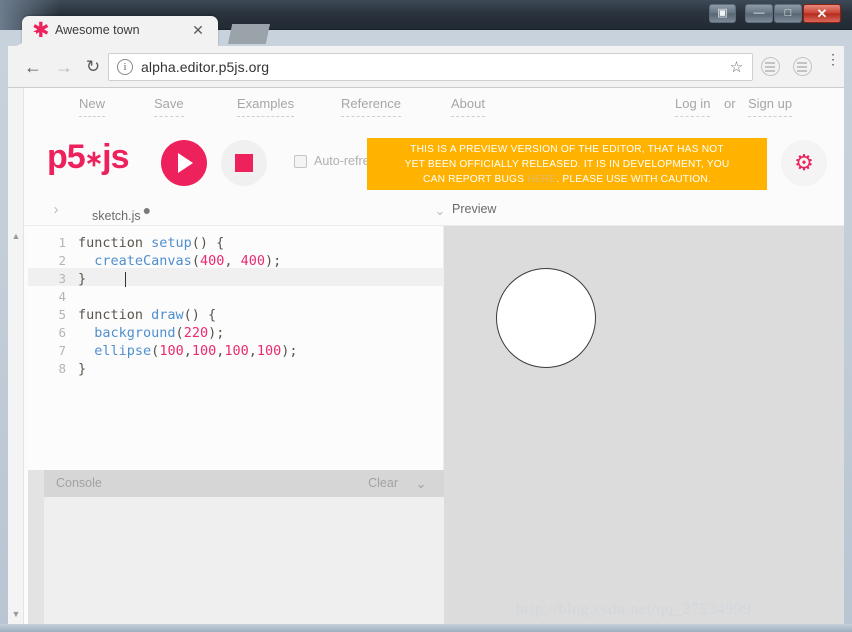 The image size is (852, 632). I want to click on console-label: Console, so click(79, 483).